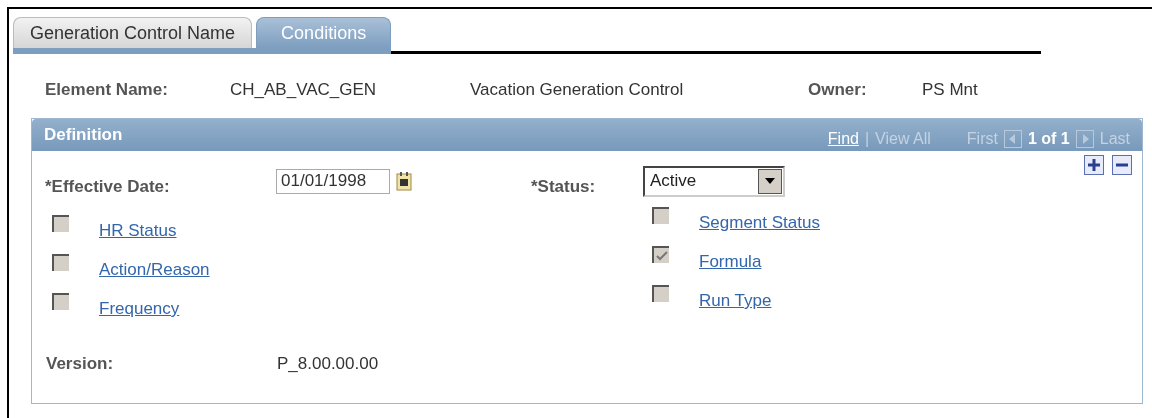 This screenshot has height=418, width=1152. What do you see at coordinates (735, 301) in the screenshot?
I see `link: Run Type` at bounding box center [735, 301].